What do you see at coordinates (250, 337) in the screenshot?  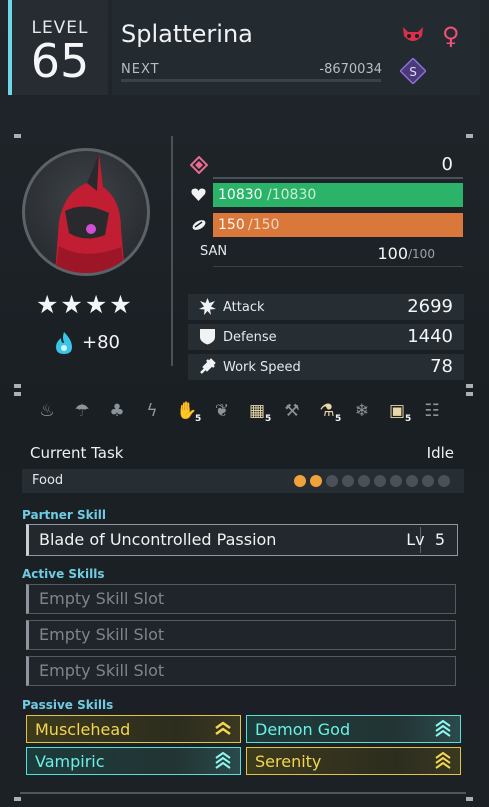 I see `defense-label: Defense` at bounding box center [250, 337].